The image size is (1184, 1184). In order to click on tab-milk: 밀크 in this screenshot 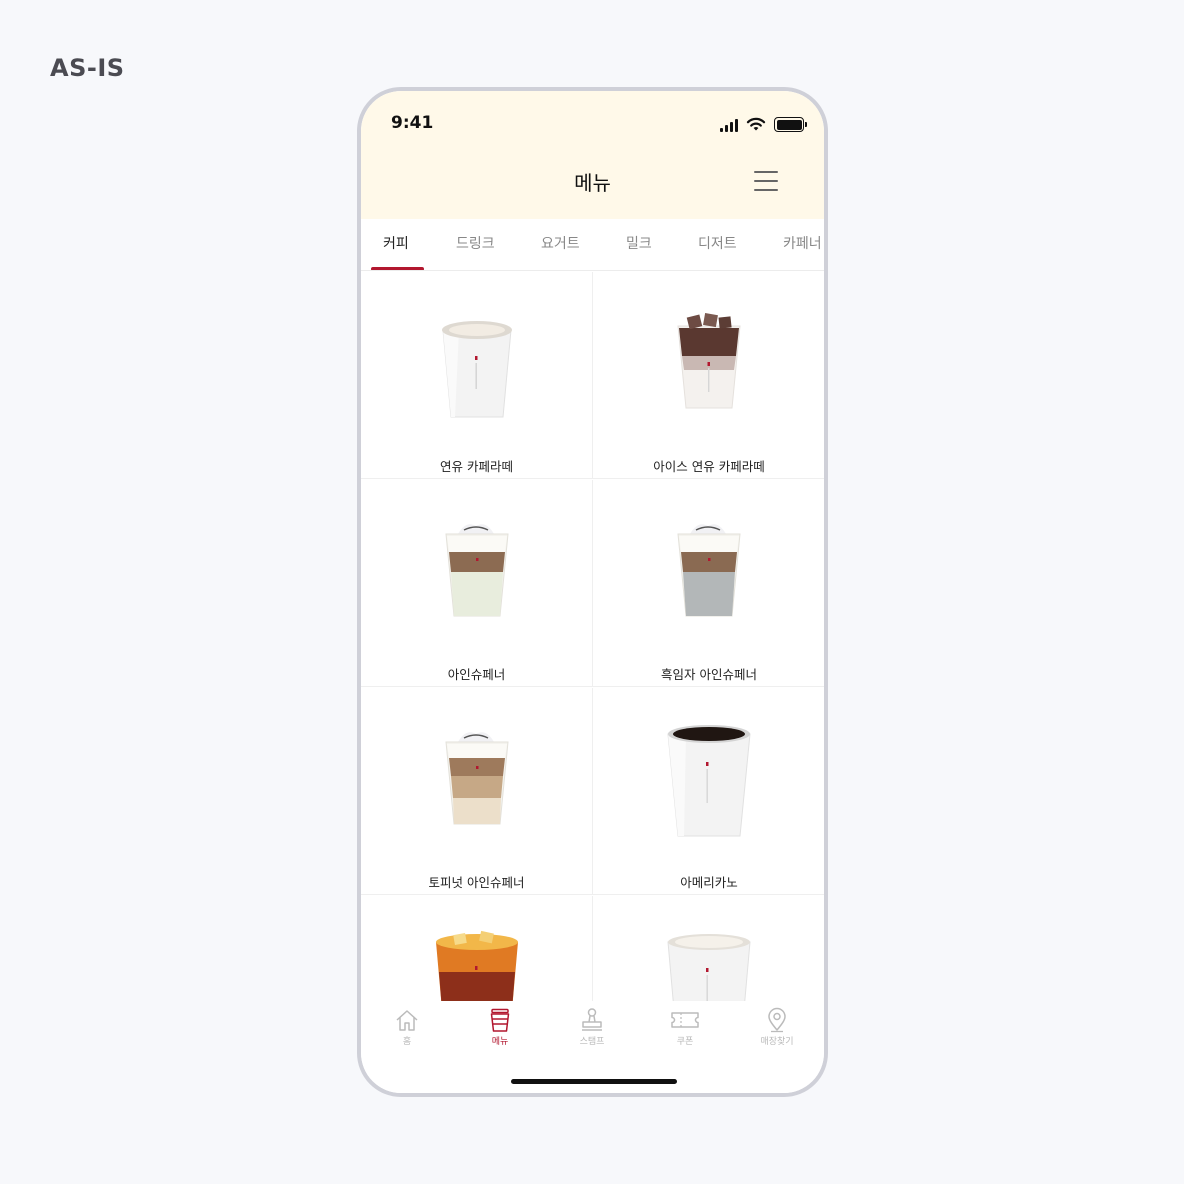, I will do `click(639, 244)`.